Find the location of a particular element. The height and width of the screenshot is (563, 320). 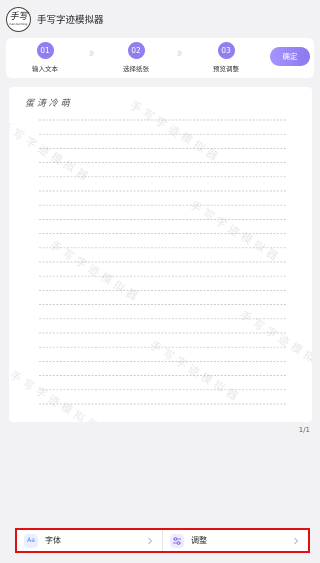

confirm-button: 确定 is located at coordinates (290, 56).